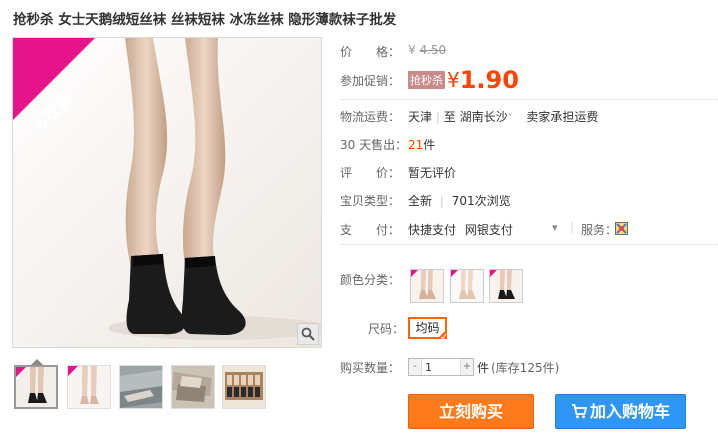 The image size is (718, 444). I want to click on quantity-stepper: - +, so click(441, 367).